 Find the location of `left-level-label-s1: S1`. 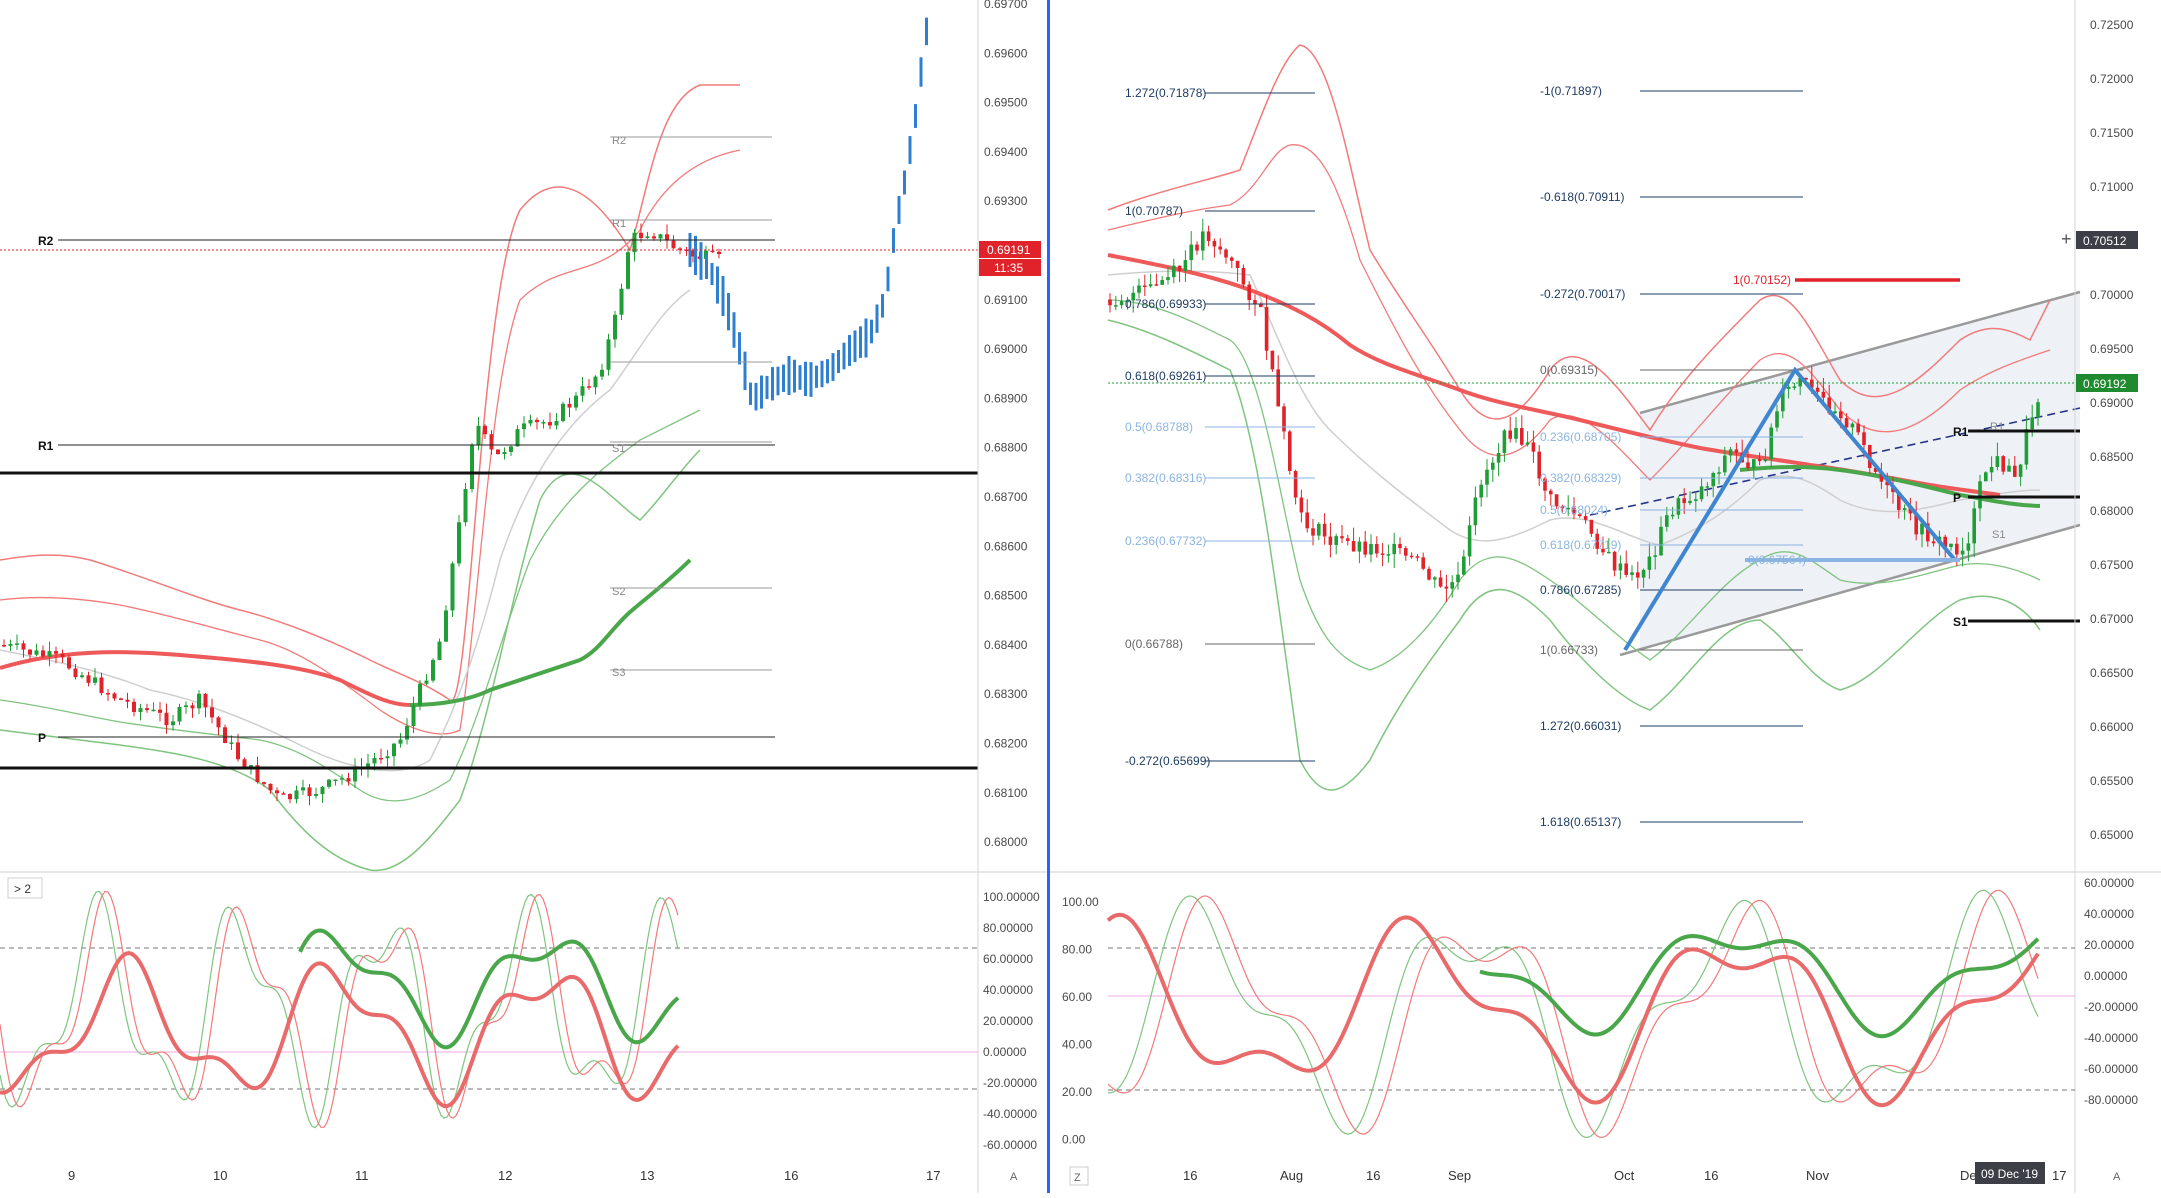

left-level-label-s1: S1 is located at coordinates (618, 449).